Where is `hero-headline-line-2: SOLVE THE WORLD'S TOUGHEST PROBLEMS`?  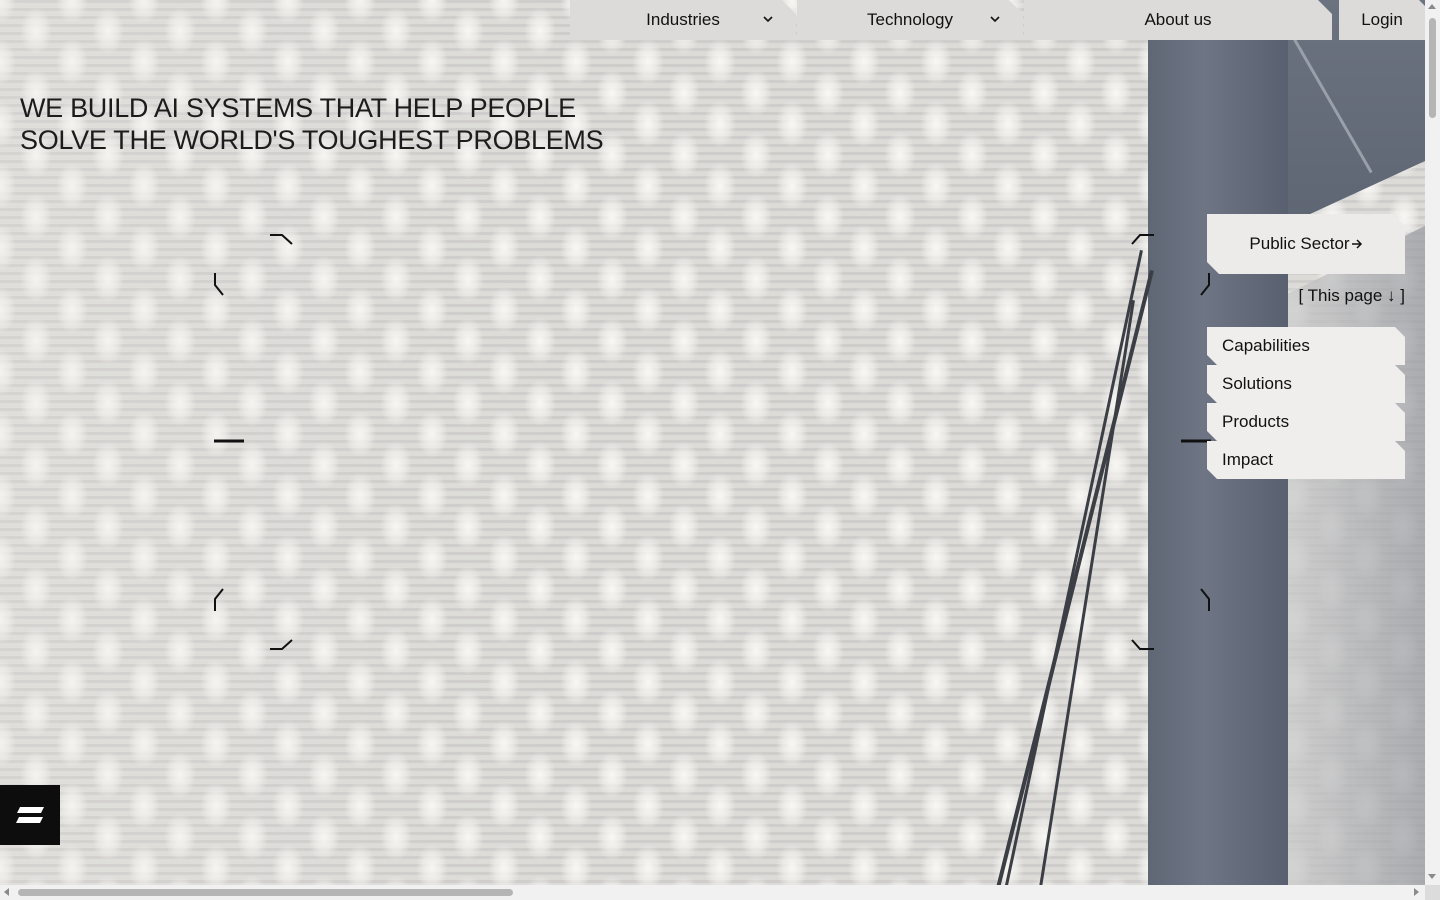 hero-headline-line-2: SOLVE THE WORLD'S TOUGHEST PROBLEMS is located at coordinates (312, 140).